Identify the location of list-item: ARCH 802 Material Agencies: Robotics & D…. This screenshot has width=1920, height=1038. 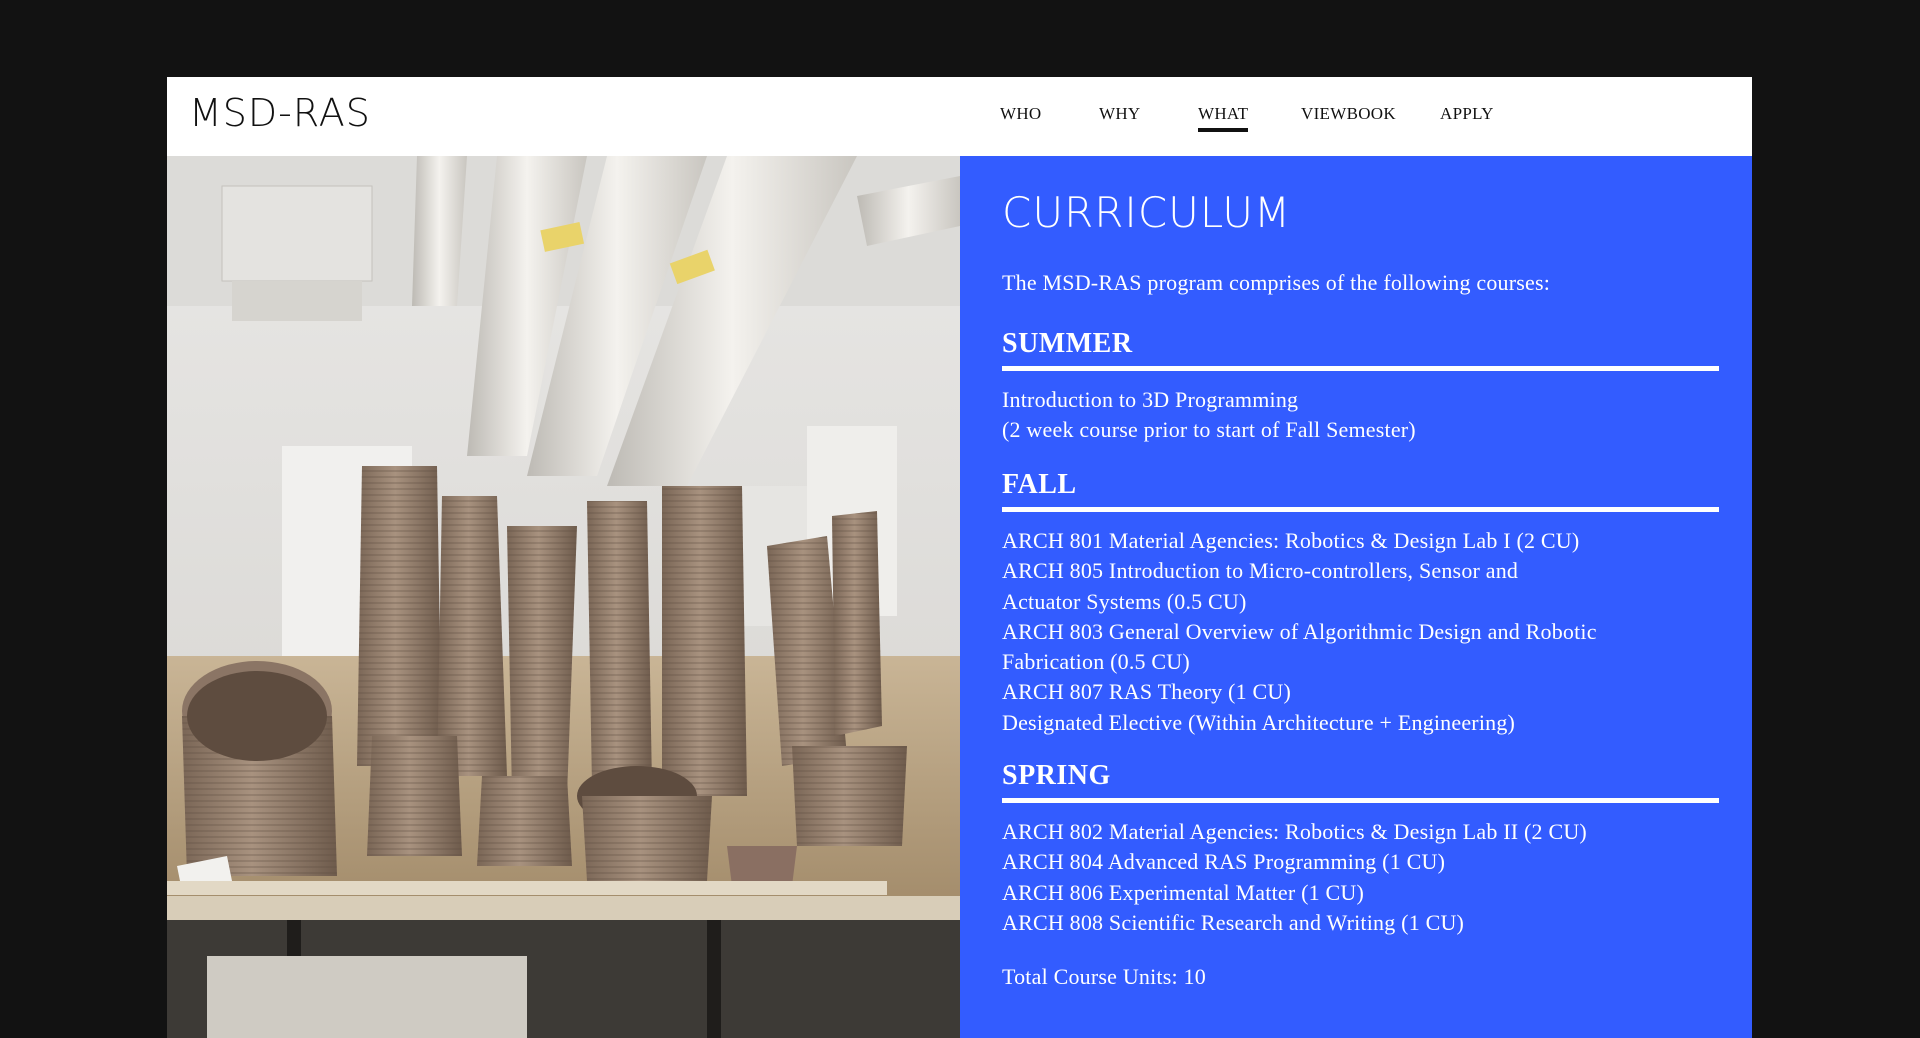
(1294, 831).